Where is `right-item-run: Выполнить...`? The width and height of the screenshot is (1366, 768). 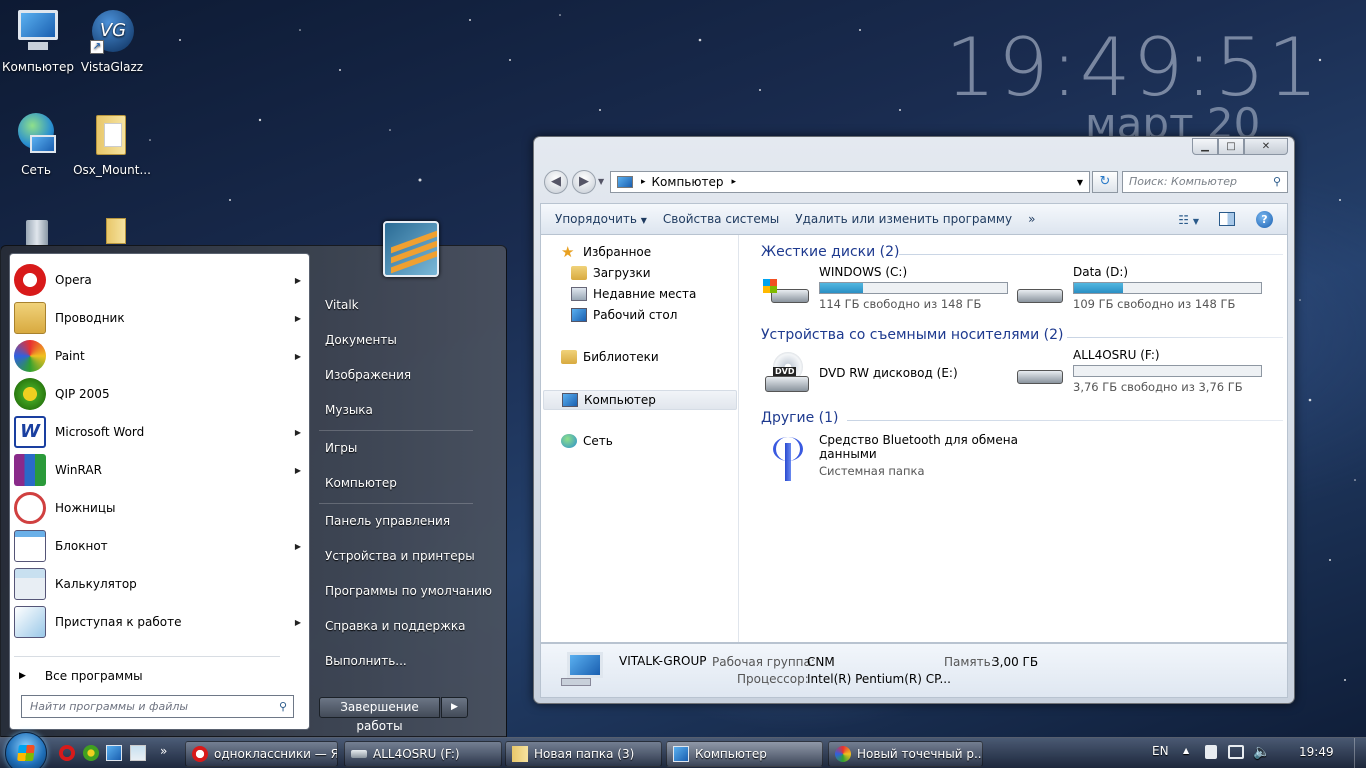 right-item-run: Выполнить... is located at coordinates (366, 661).